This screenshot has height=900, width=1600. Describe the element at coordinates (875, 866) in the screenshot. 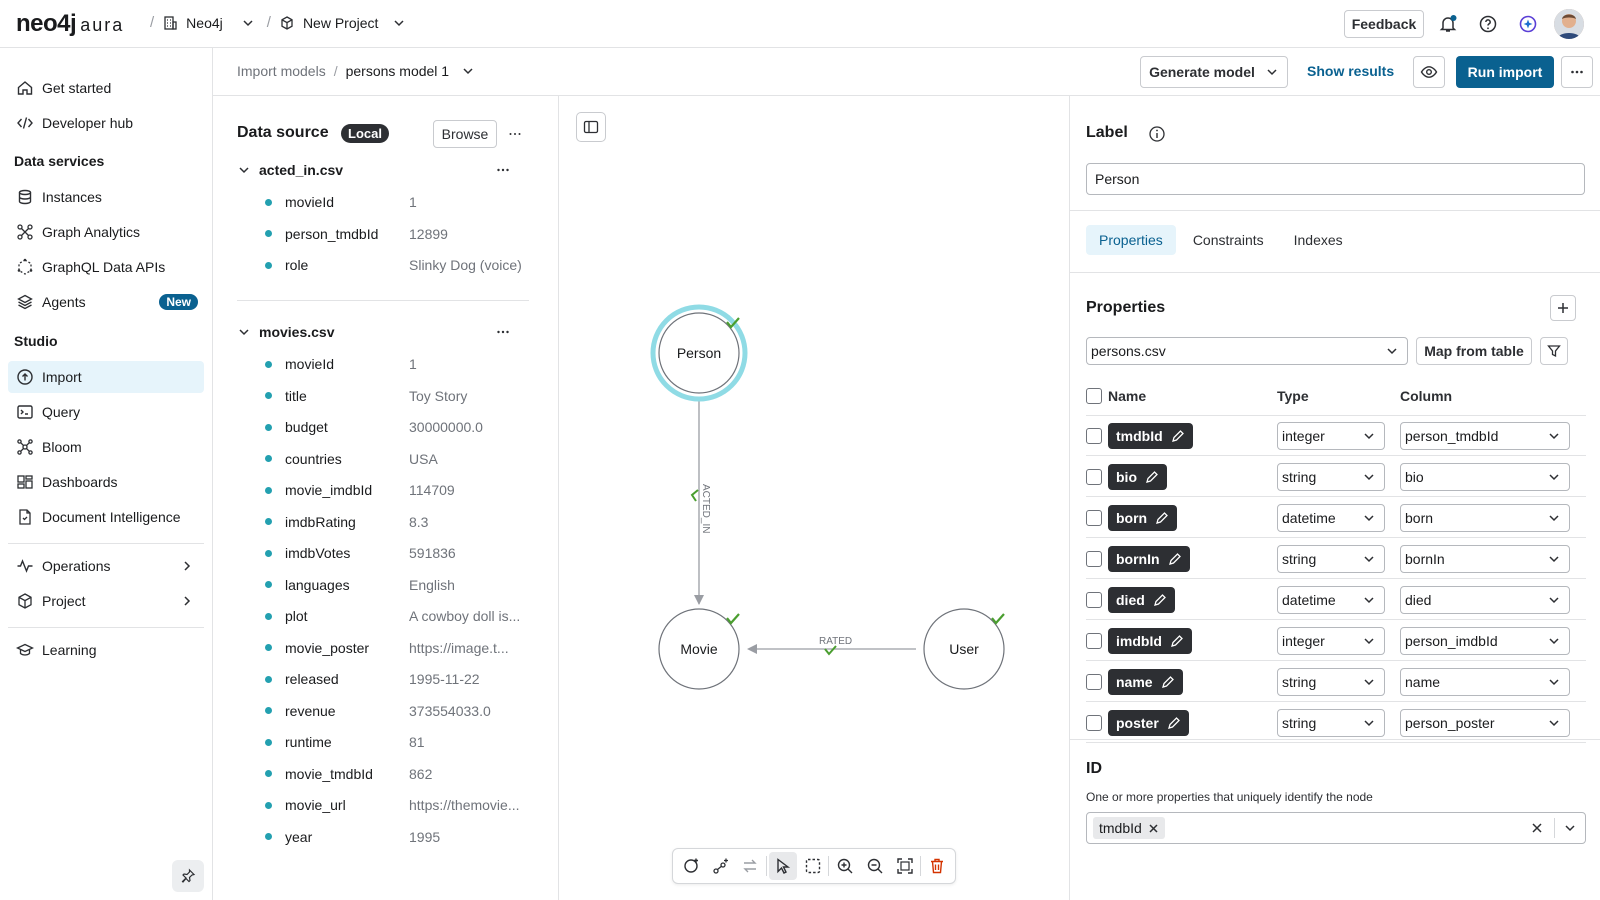

I see `zoom-out-button` at that location.